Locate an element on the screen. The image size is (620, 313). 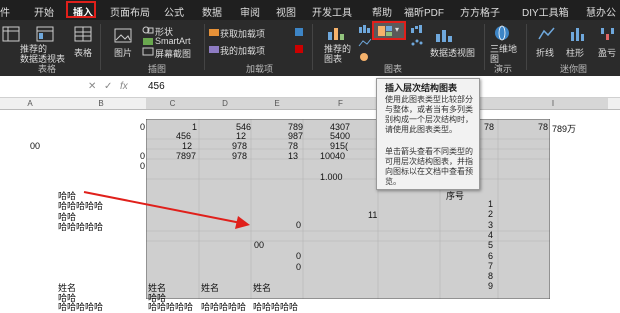
column-chart-icon is located at coordinates (365, 29).